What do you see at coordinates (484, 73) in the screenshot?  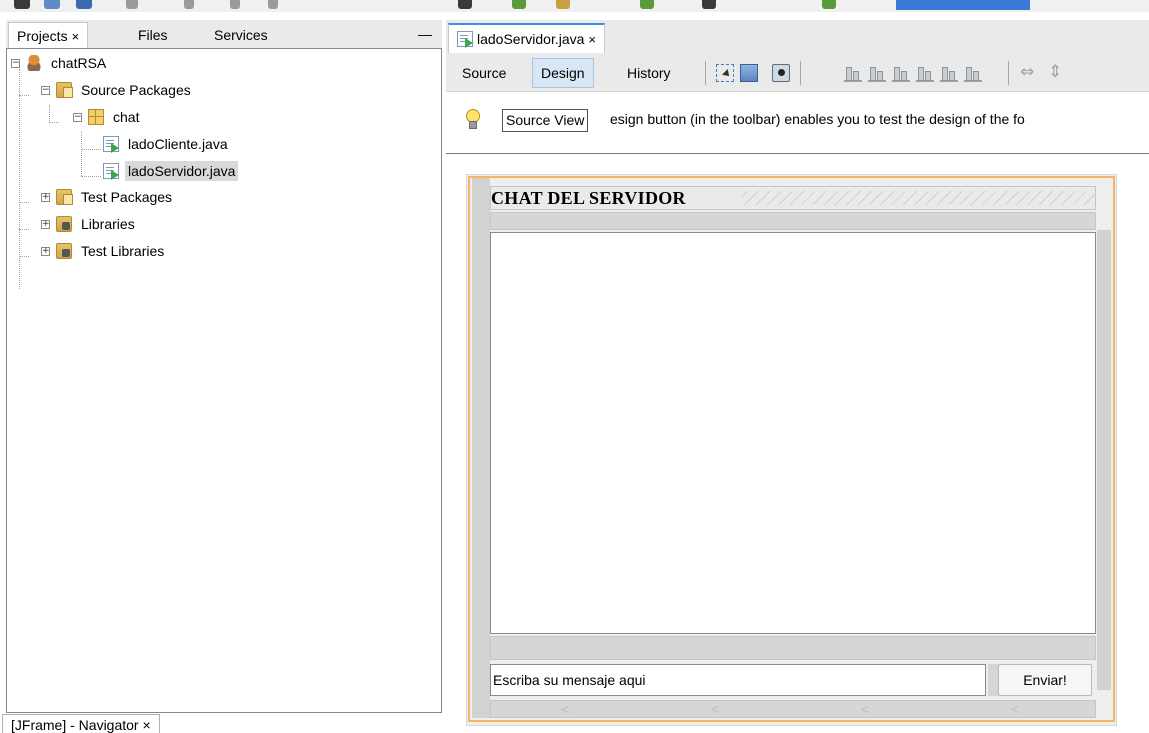 I see `source-button: Source` at bounding box center [484, 73].